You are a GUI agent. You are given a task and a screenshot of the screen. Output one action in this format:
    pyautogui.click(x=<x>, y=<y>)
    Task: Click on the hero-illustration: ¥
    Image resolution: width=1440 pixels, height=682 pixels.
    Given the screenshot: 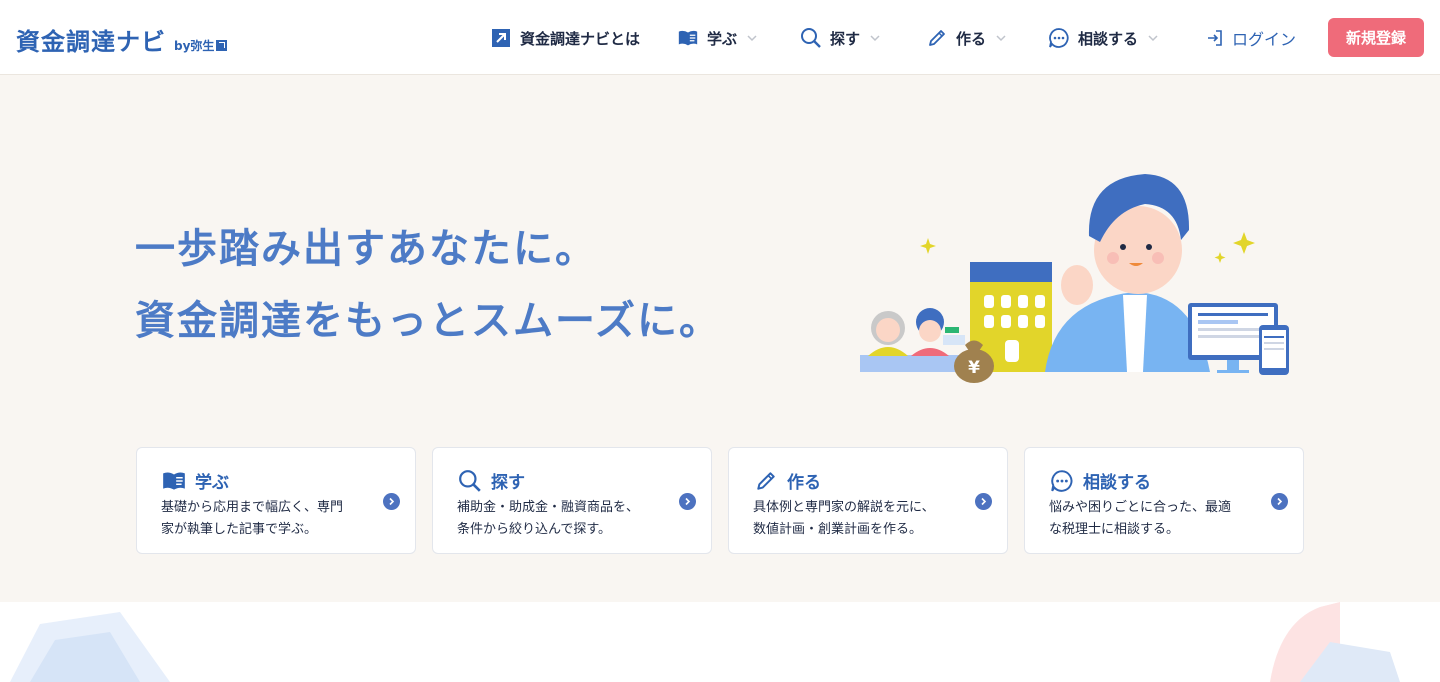 What is the action you would take?
    pyautogui.click(x=1074, y=278)
    